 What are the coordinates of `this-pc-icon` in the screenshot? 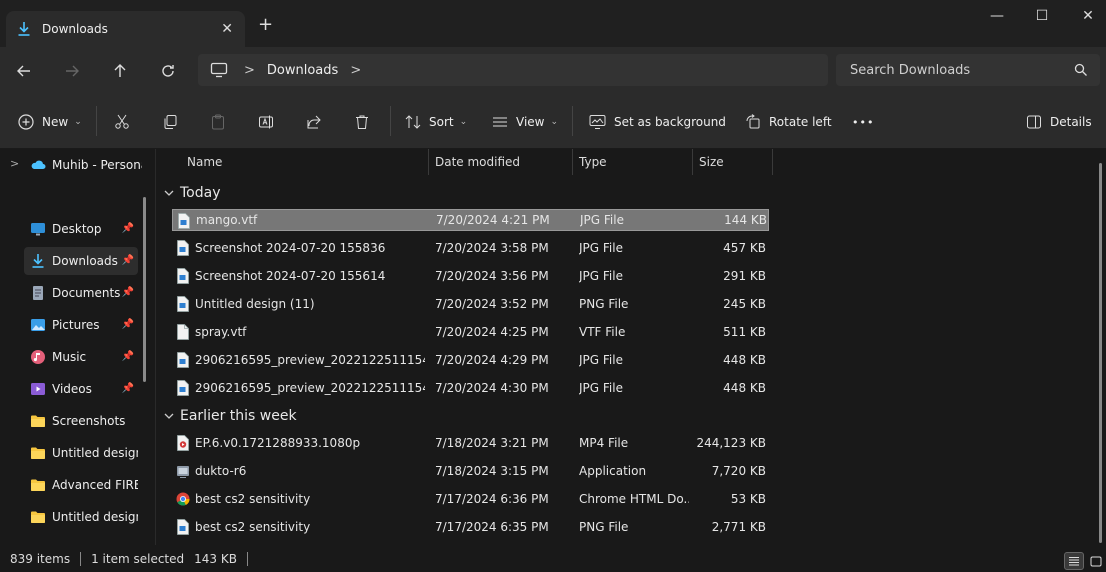 It's located at (219, 70).